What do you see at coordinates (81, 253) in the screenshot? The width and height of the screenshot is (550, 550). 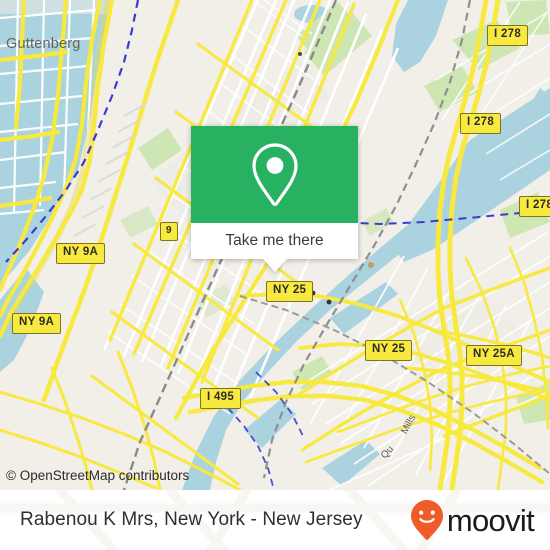 I see `highway-shield-ny9a-upper: NY 9A` at bounding box center [81, 253].